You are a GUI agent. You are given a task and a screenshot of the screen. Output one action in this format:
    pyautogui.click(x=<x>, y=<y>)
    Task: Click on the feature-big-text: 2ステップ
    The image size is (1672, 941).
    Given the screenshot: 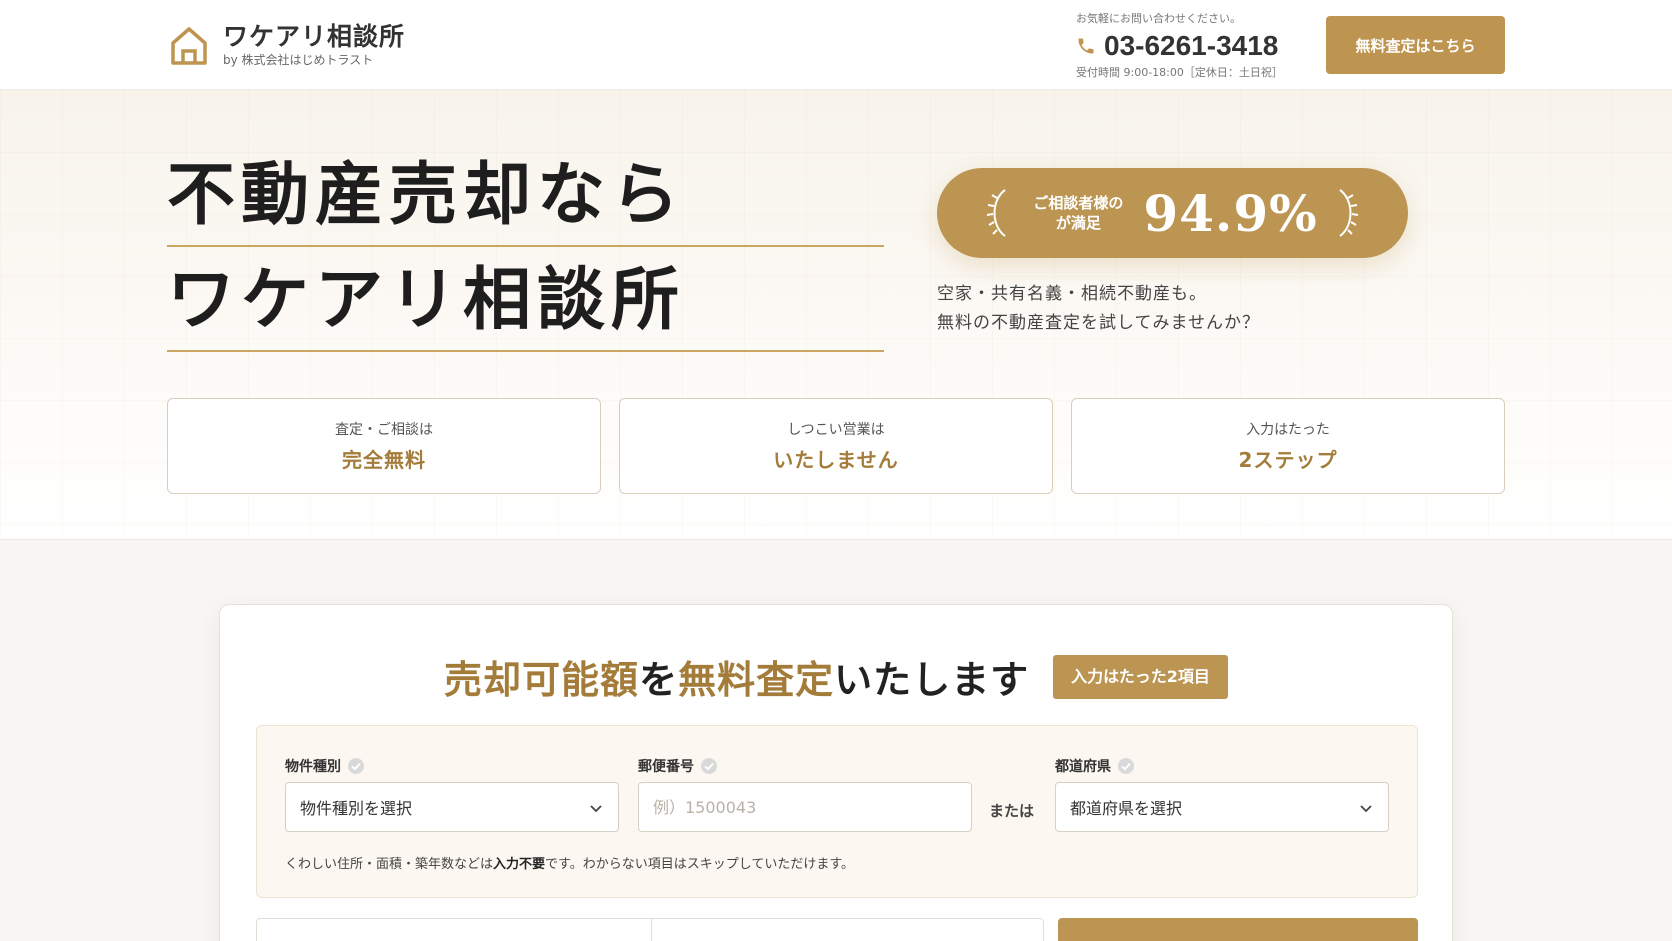 What is the action you would take?
    pyautogui.click(x=1288, y=460)
    